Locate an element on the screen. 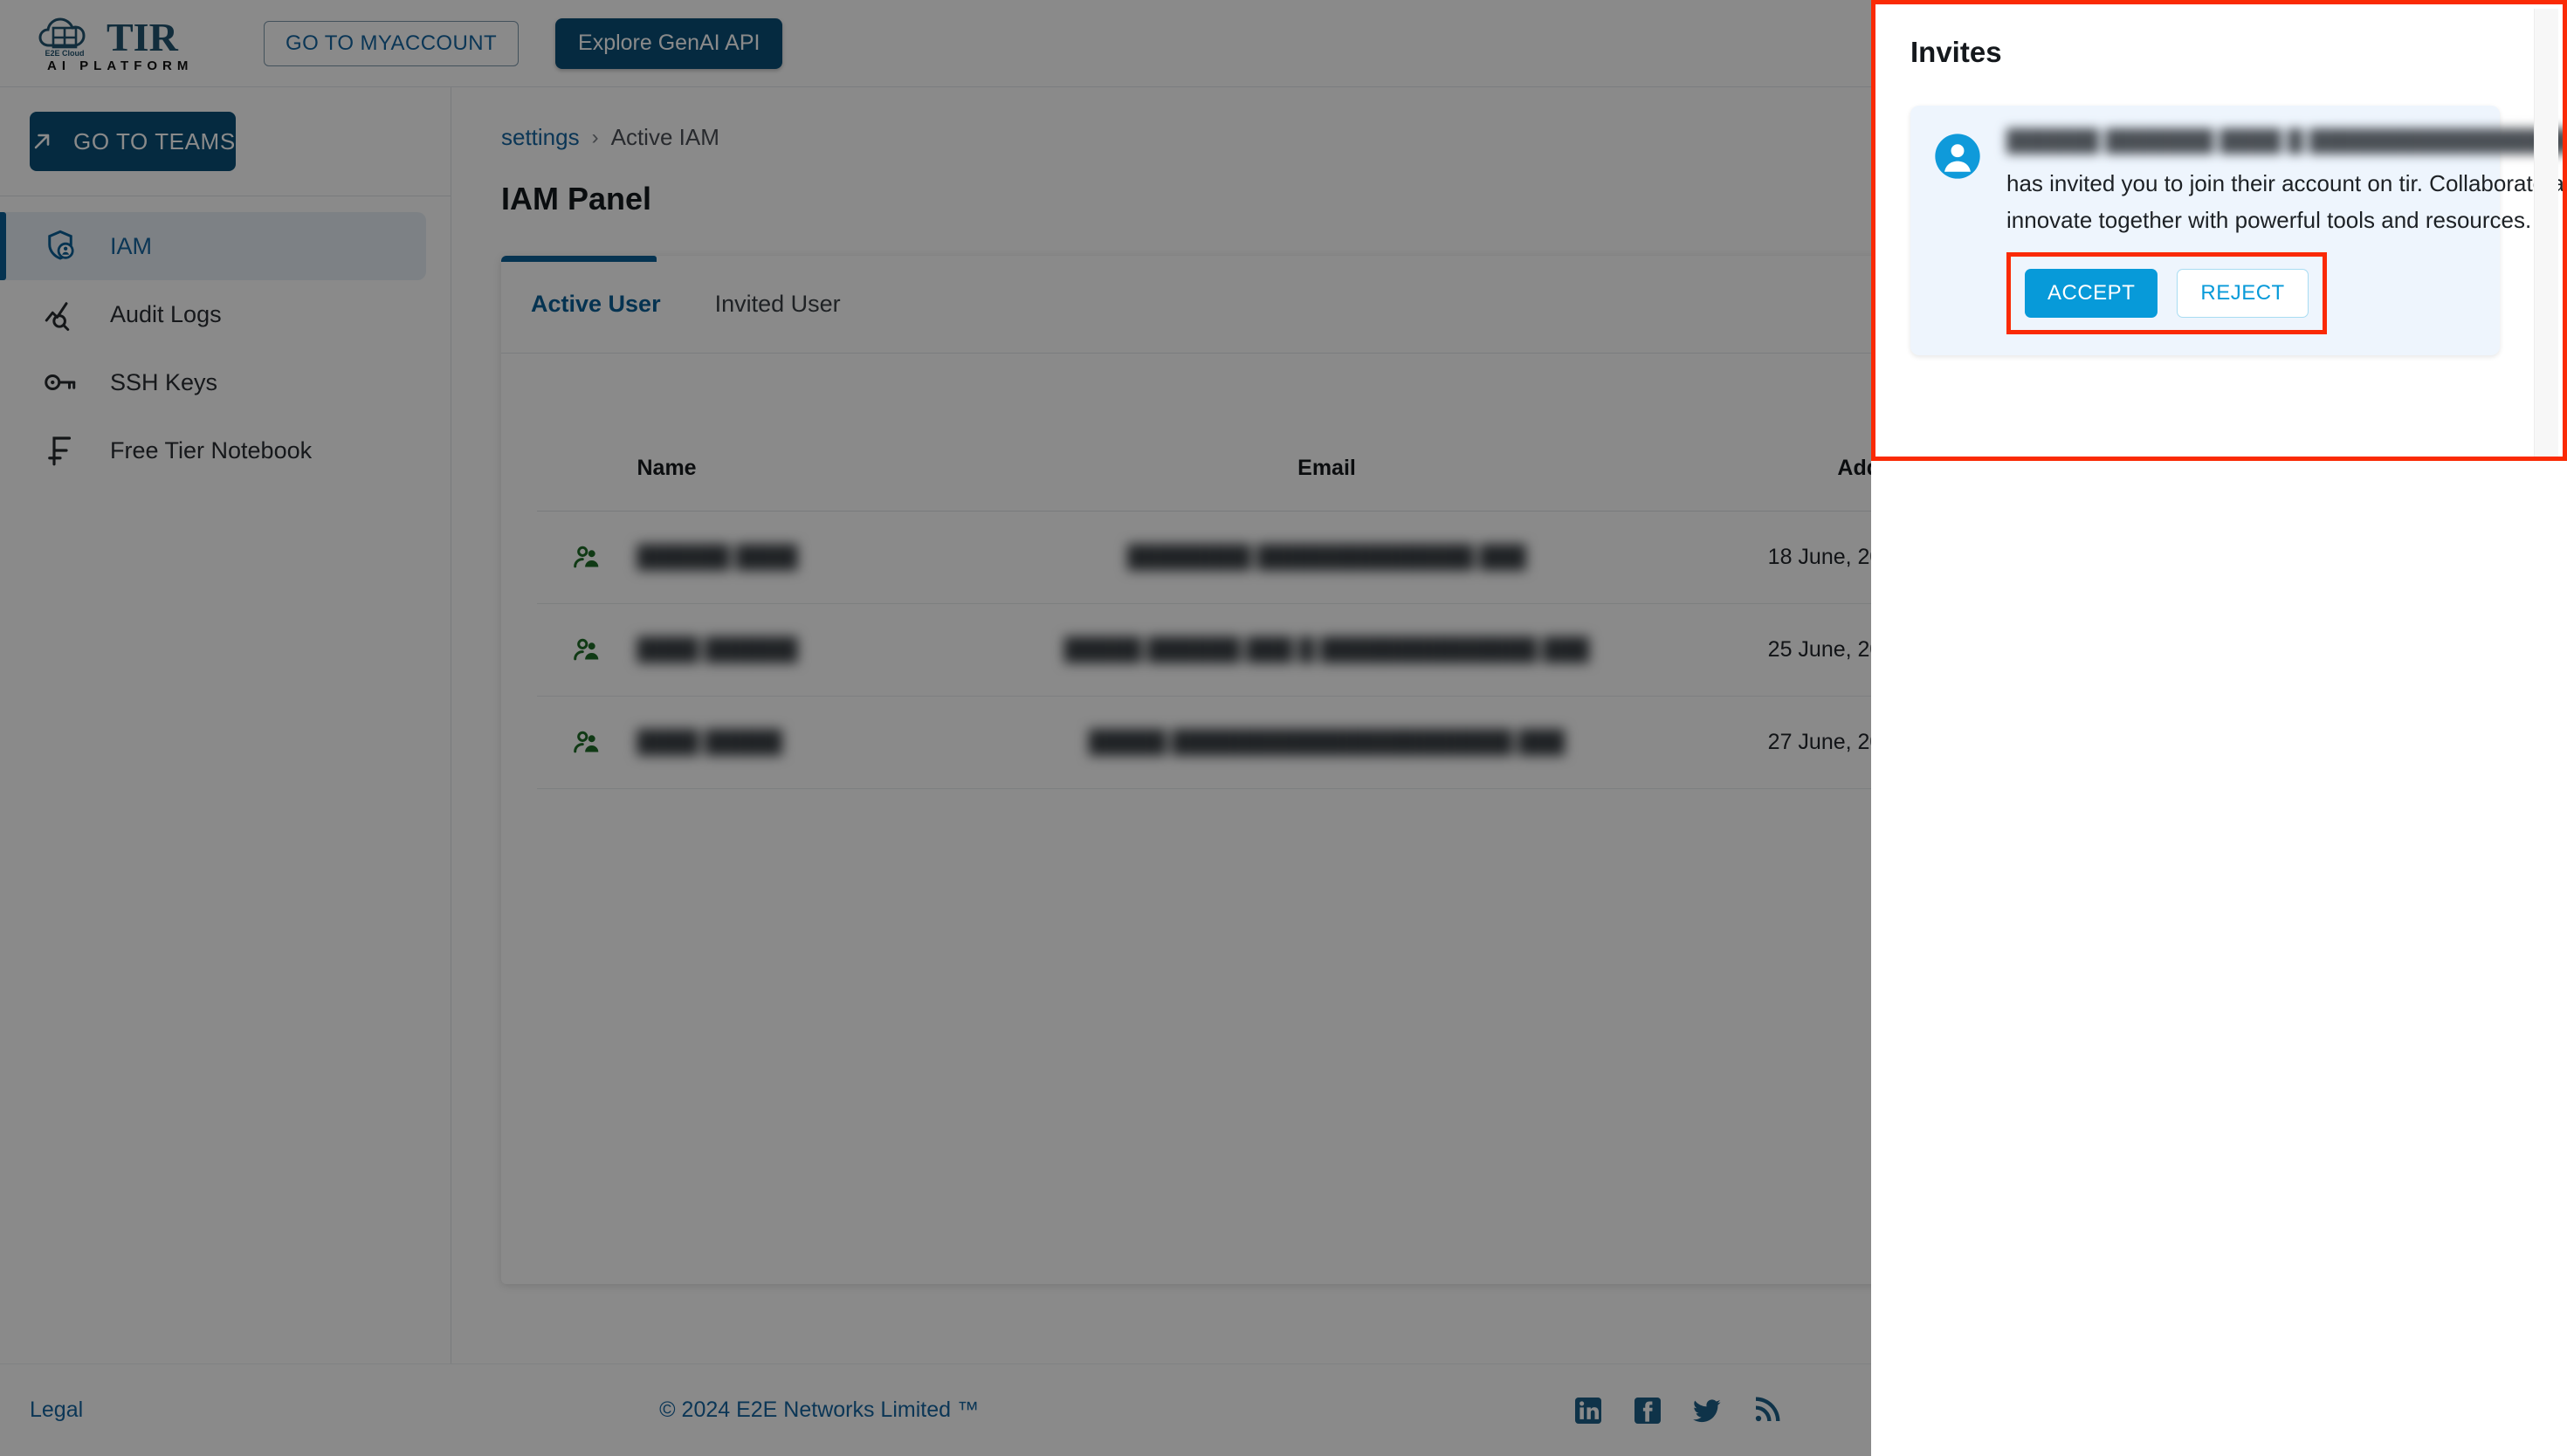 The image size is (2567, 1456). sidebar-item-iam: IAM is located at coordinates (213, 246).